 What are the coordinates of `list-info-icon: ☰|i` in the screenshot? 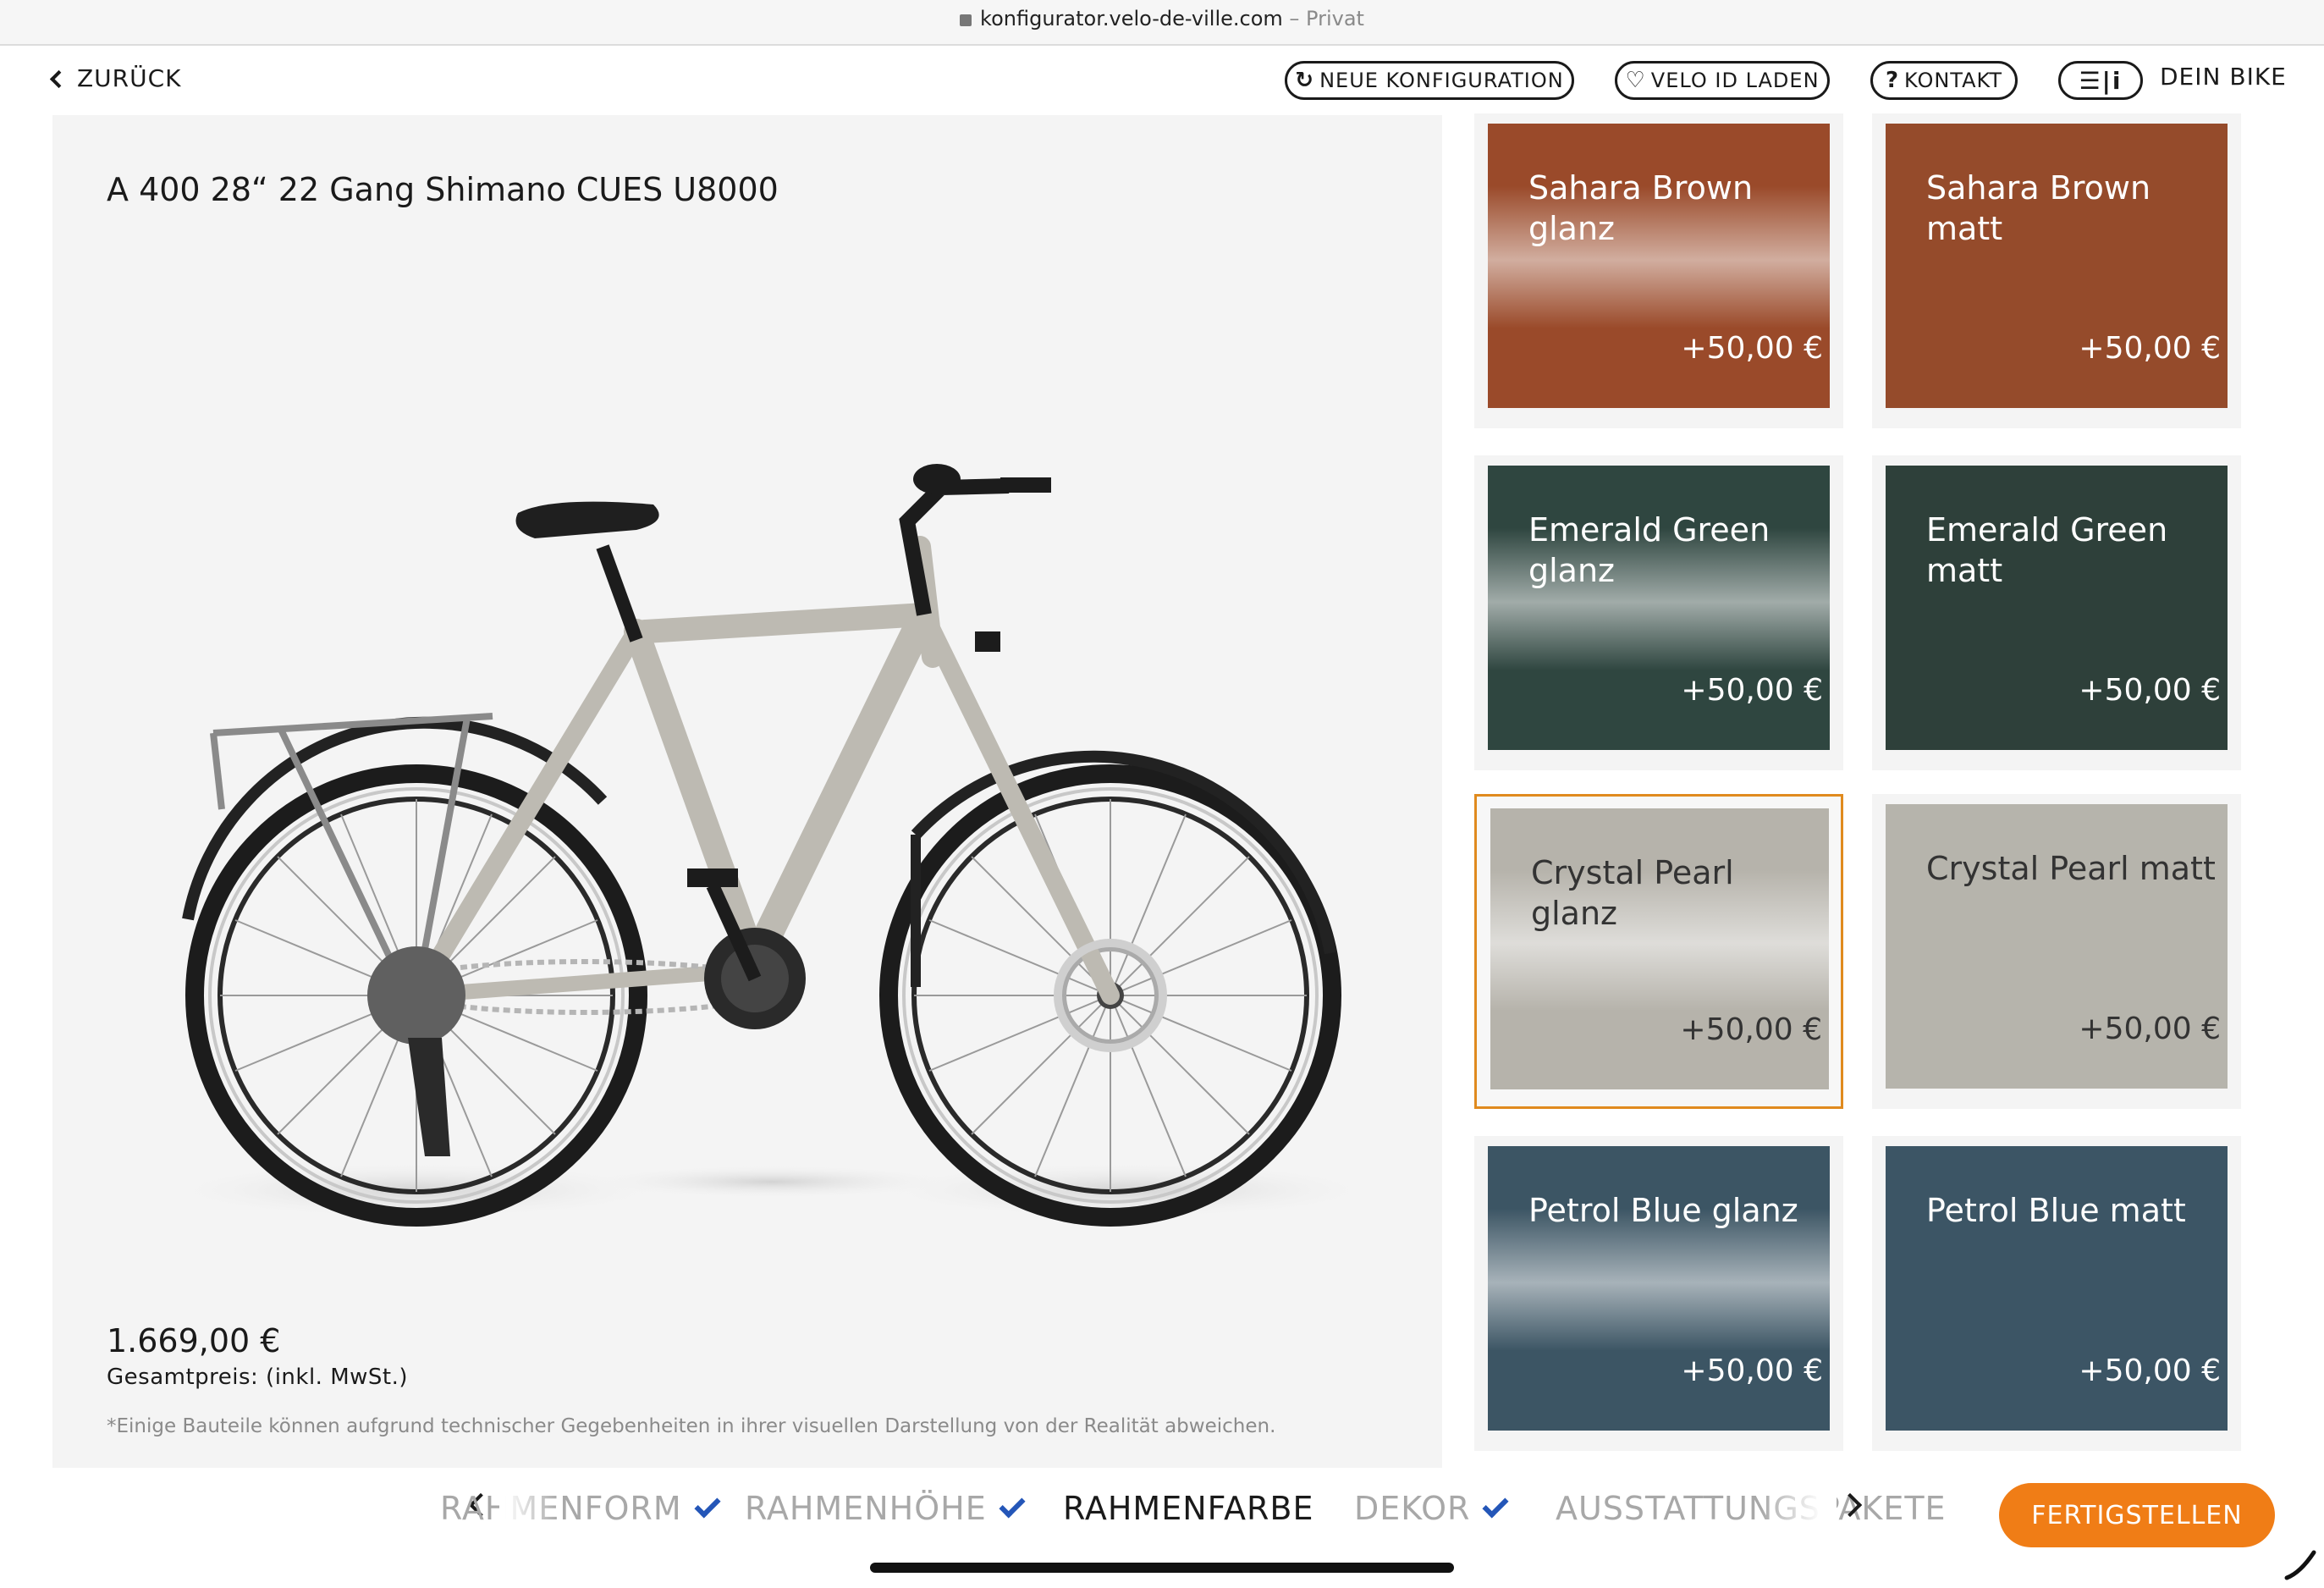 It's located at (2101, 80).